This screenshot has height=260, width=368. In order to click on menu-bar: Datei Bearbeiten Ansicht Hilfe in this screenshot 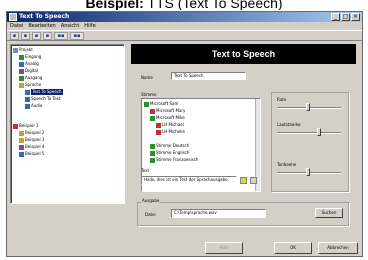, I will do `click(184, 26)`.